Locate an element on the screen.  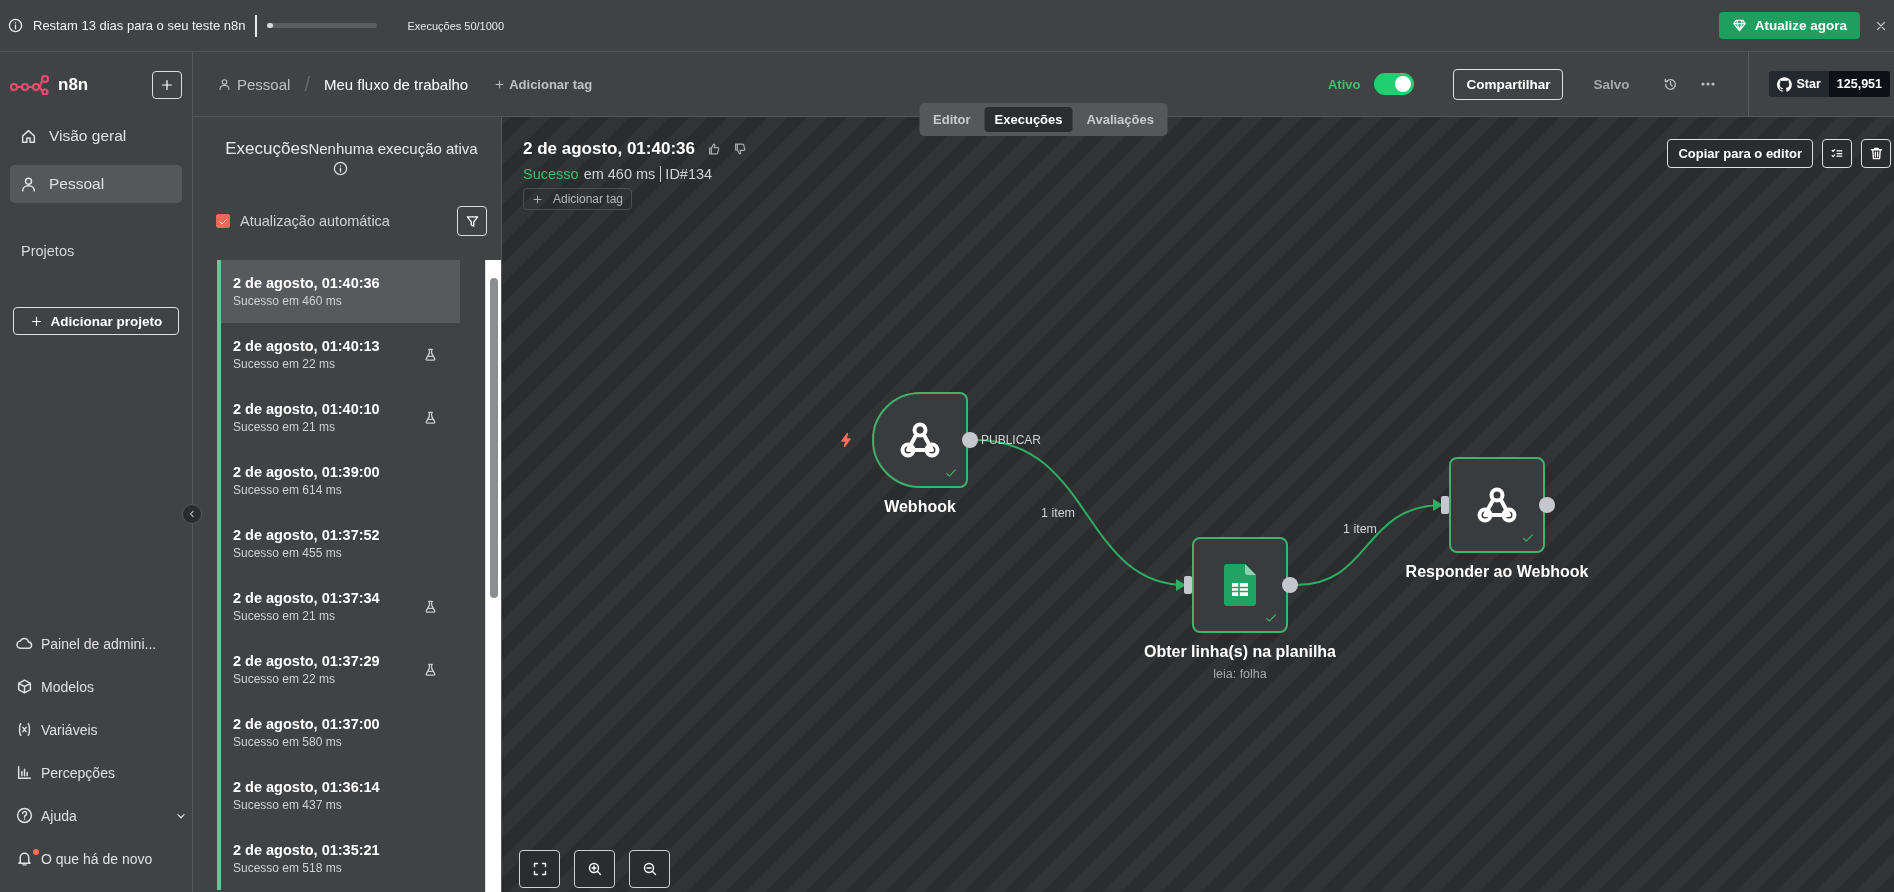
execution-item: 2 de agosto, 01:35:21 Sucesso em 518 ms is located at coordinates (338, 858).